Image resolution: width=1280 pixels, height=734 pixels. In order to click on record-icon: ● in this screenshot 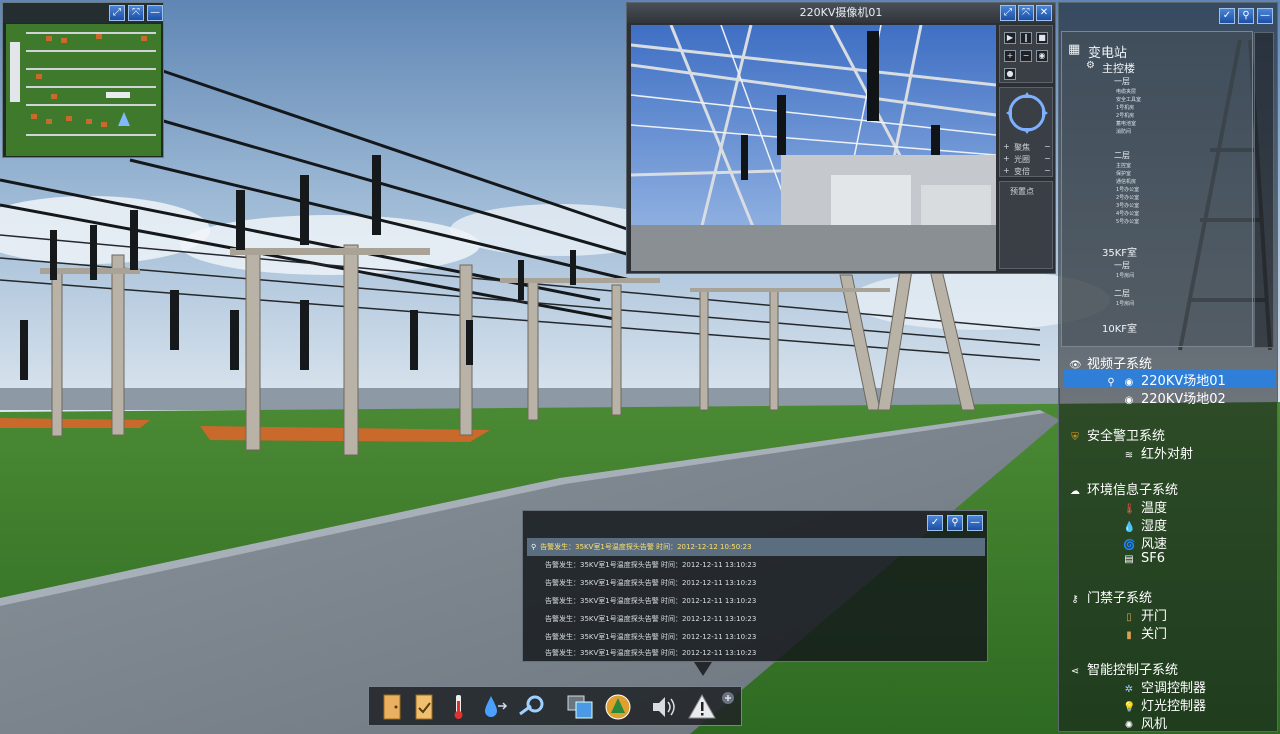, I will do `click(1010, 74)`.